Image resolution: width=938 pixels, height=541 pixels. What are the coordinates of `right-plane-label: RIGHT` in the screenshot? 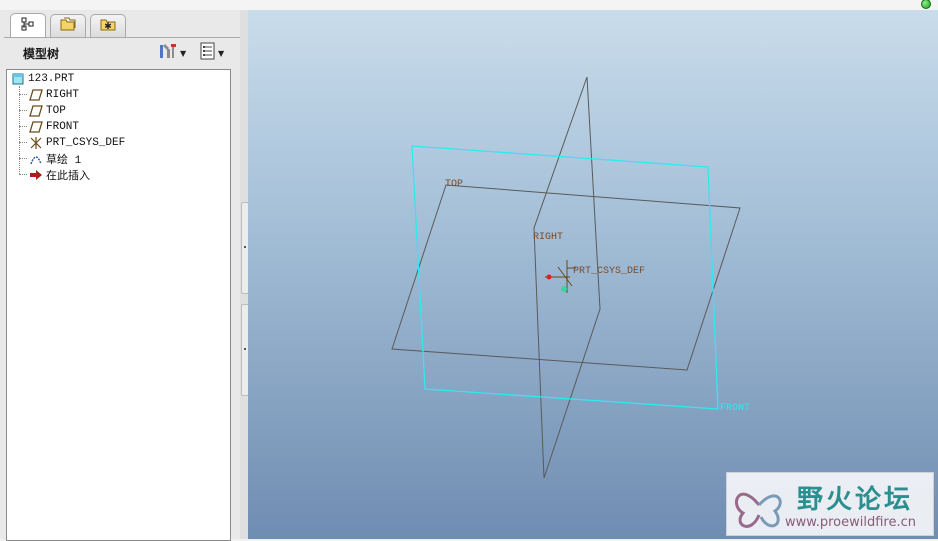 It's located at (548, 237).